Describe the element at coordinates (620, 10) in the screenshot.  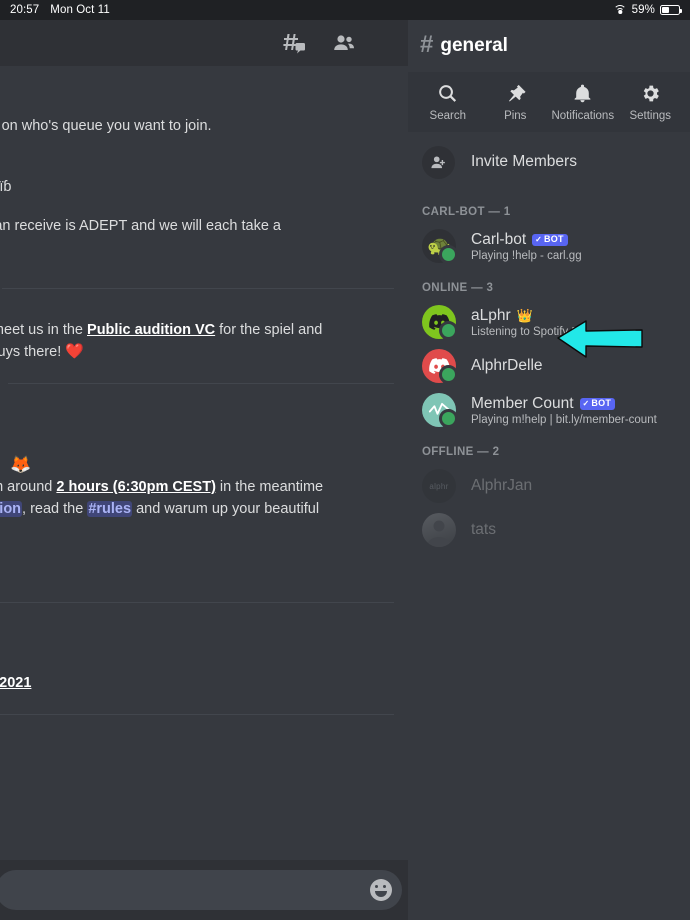
I see `wifi-icon` at that location.